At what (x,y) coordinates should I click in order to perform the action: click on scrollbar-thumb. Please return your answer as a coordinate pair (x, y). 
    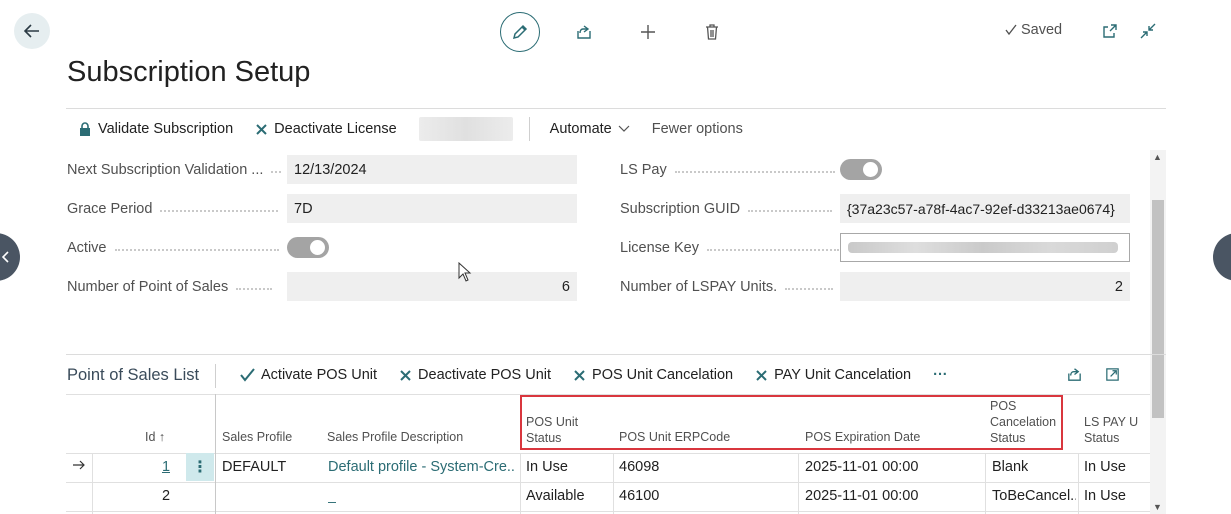
    Looking at the image, I should click on (1158, 309).